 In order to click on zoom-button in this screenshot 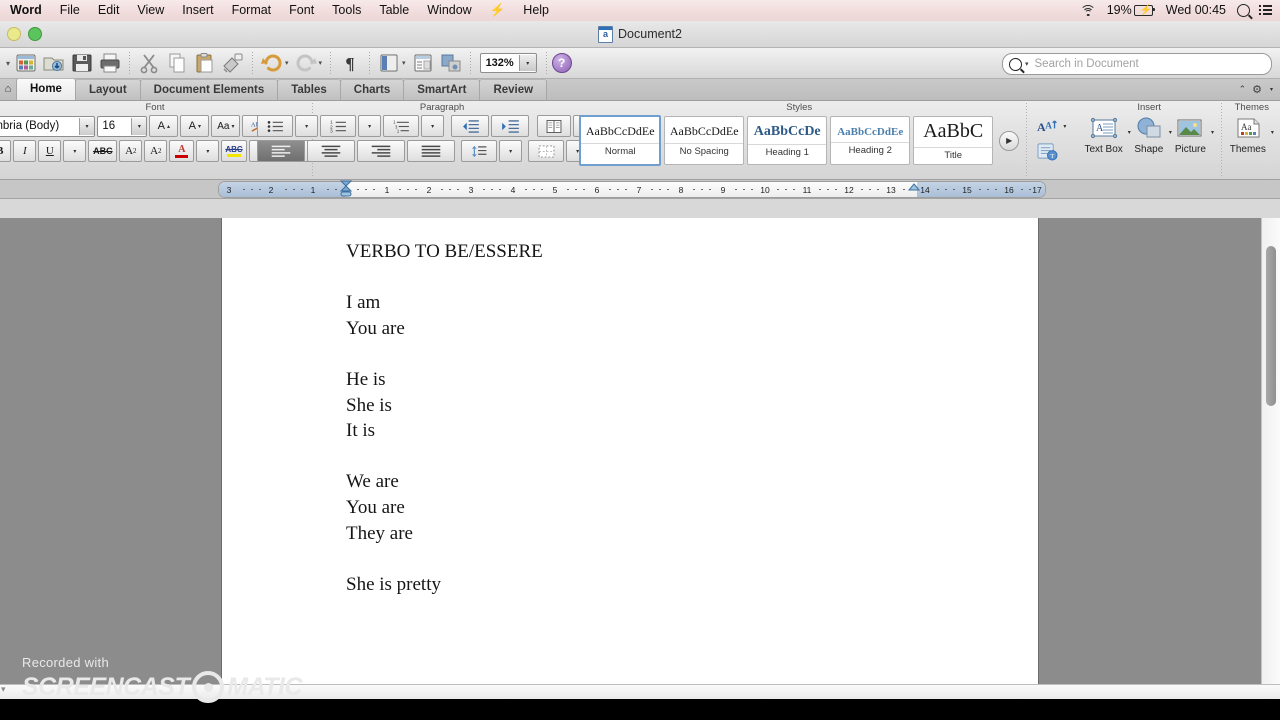, I will do `click(35, 34)`.